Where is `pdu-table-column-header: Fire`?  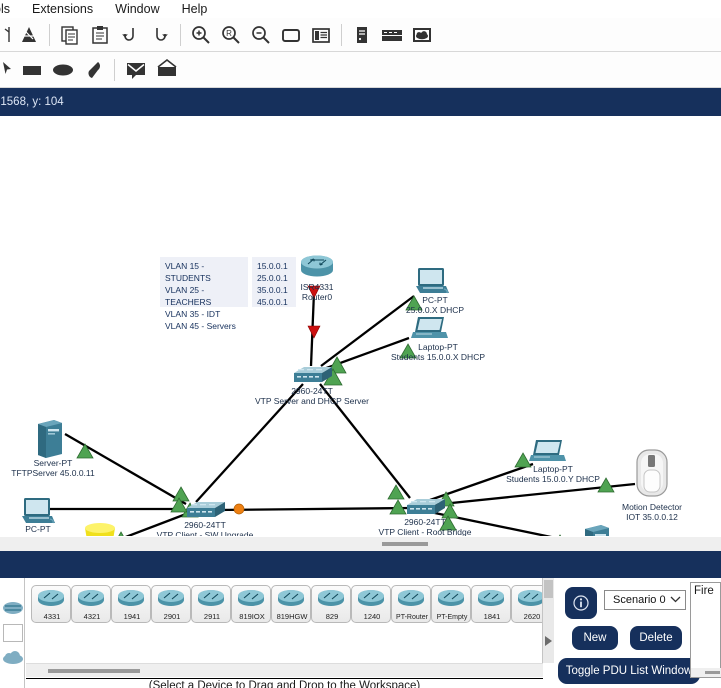 pdu-table-column-header: Fire is located at coordinates (704, 591).